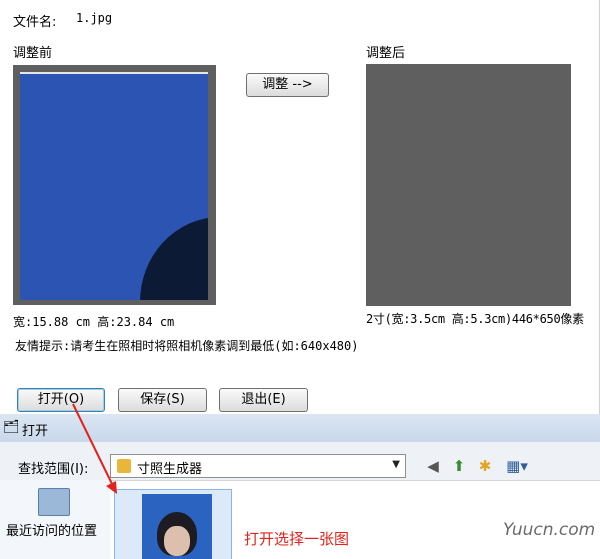 The image size is (600, 559). I want to click on annotation-arrow, so click(94, 448).